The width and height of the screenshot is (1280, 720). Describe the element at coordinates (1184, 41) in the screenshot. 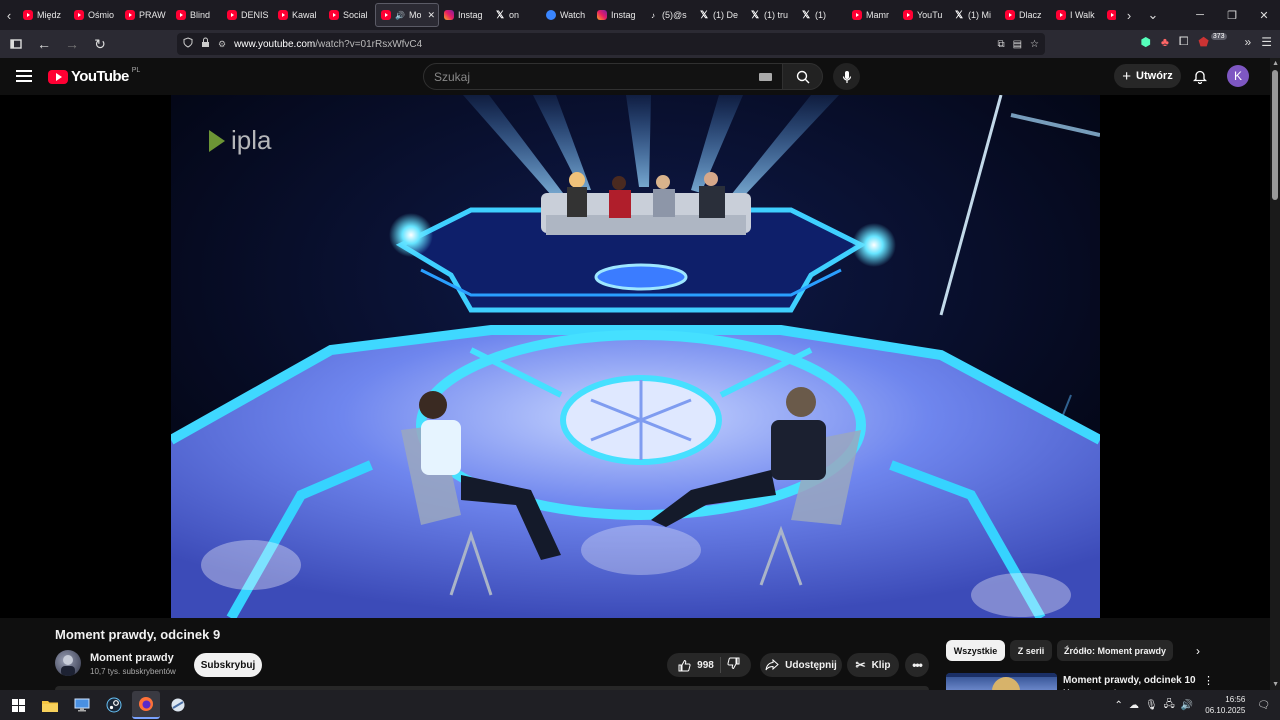

I see `extensions-puzzle-icon: ⧠` at that location.